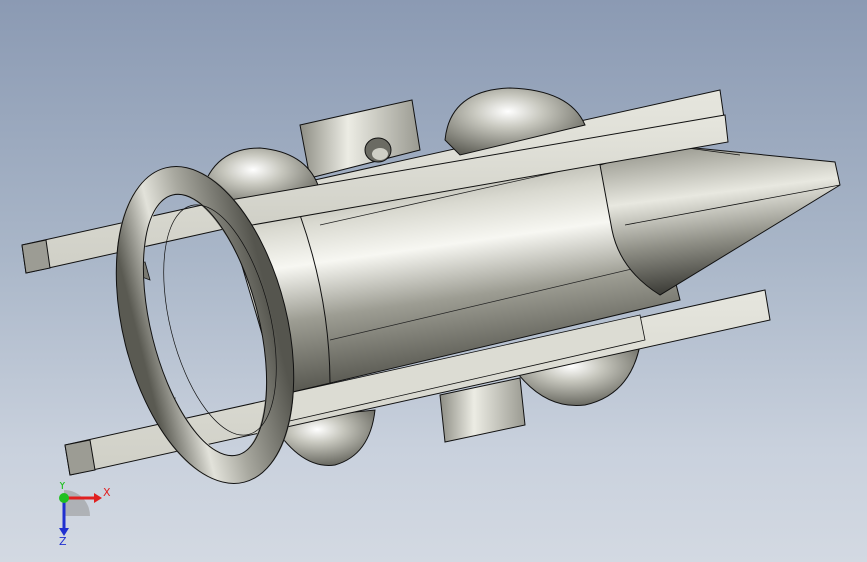 The image size is (867, 562). I want to click on coordinate-triad: X Y Z, so click(84, 514).